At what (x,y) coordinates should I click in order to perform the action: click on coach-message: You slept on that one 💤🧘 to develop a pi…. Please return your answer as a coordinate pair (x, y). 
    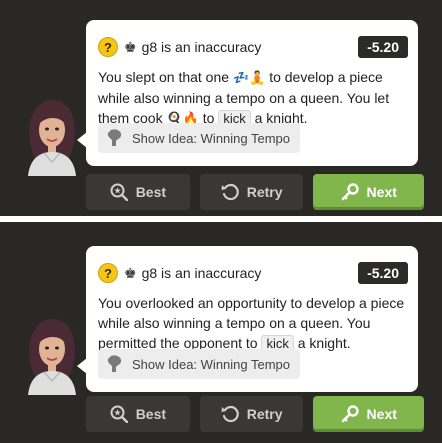
    Looking at the image, I should click on (244, 98).